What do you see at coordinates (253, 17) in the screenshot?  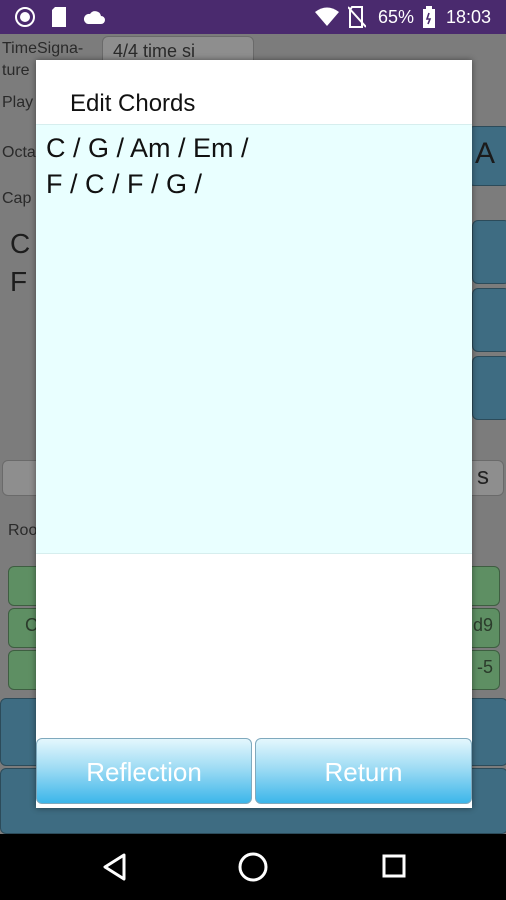 I see `status-bar: 65% 18:03` at bounding box center [253, 17].